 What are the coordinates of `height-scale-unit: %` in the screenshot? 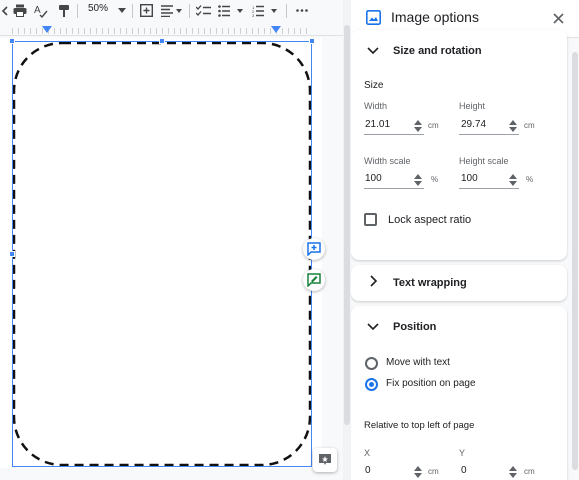 It's located at (530, 179).